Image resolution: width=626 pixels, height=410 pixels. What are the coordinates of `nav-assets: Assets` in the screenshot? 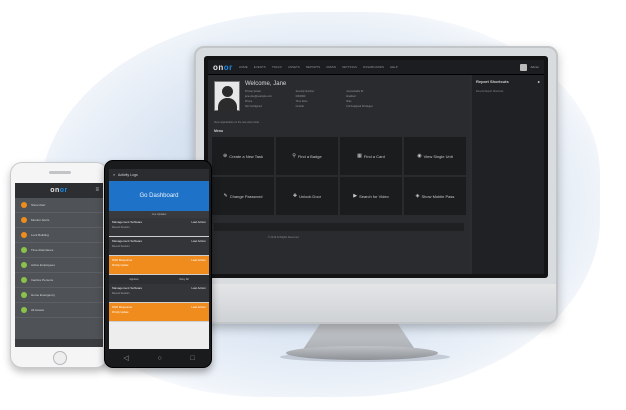 It's located at (294, 67).